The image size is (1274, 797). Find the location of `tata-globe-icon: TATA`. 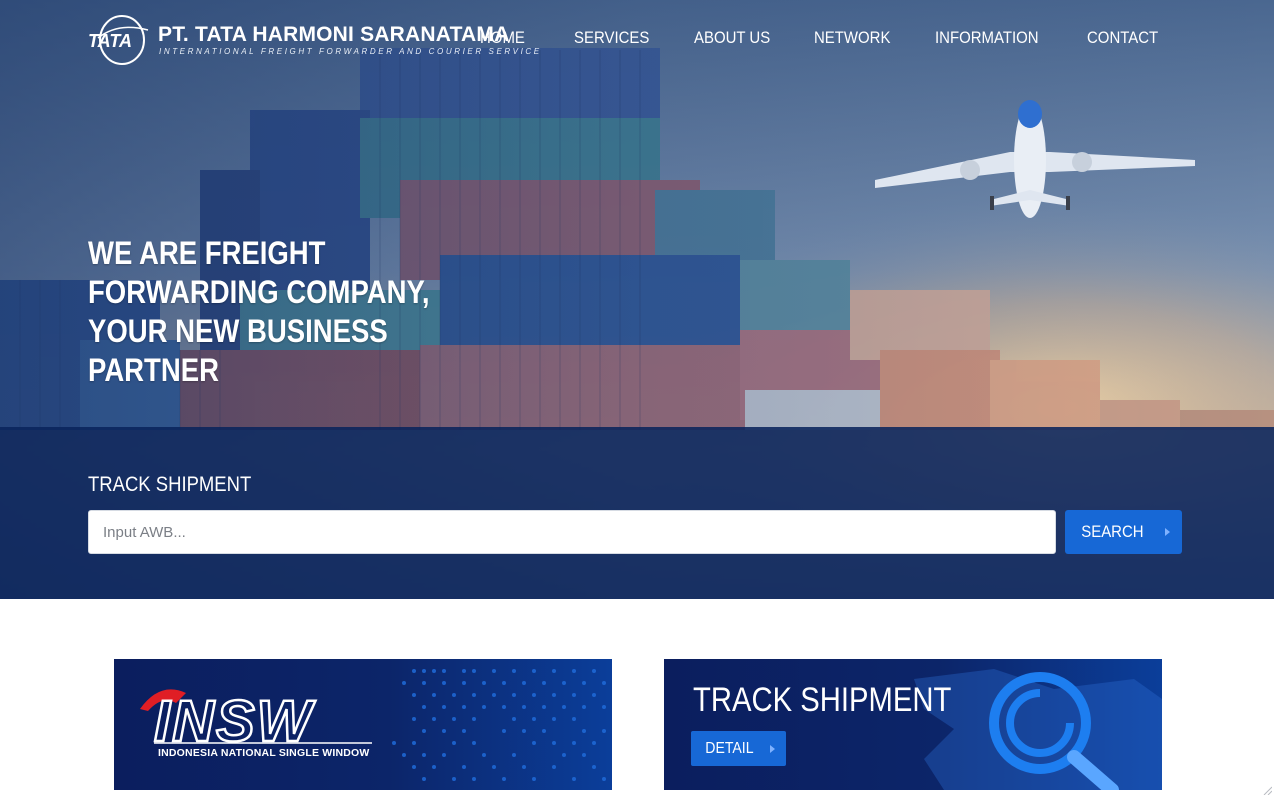

tata-globe-icon: TATA is located at coordinates (118, 40).